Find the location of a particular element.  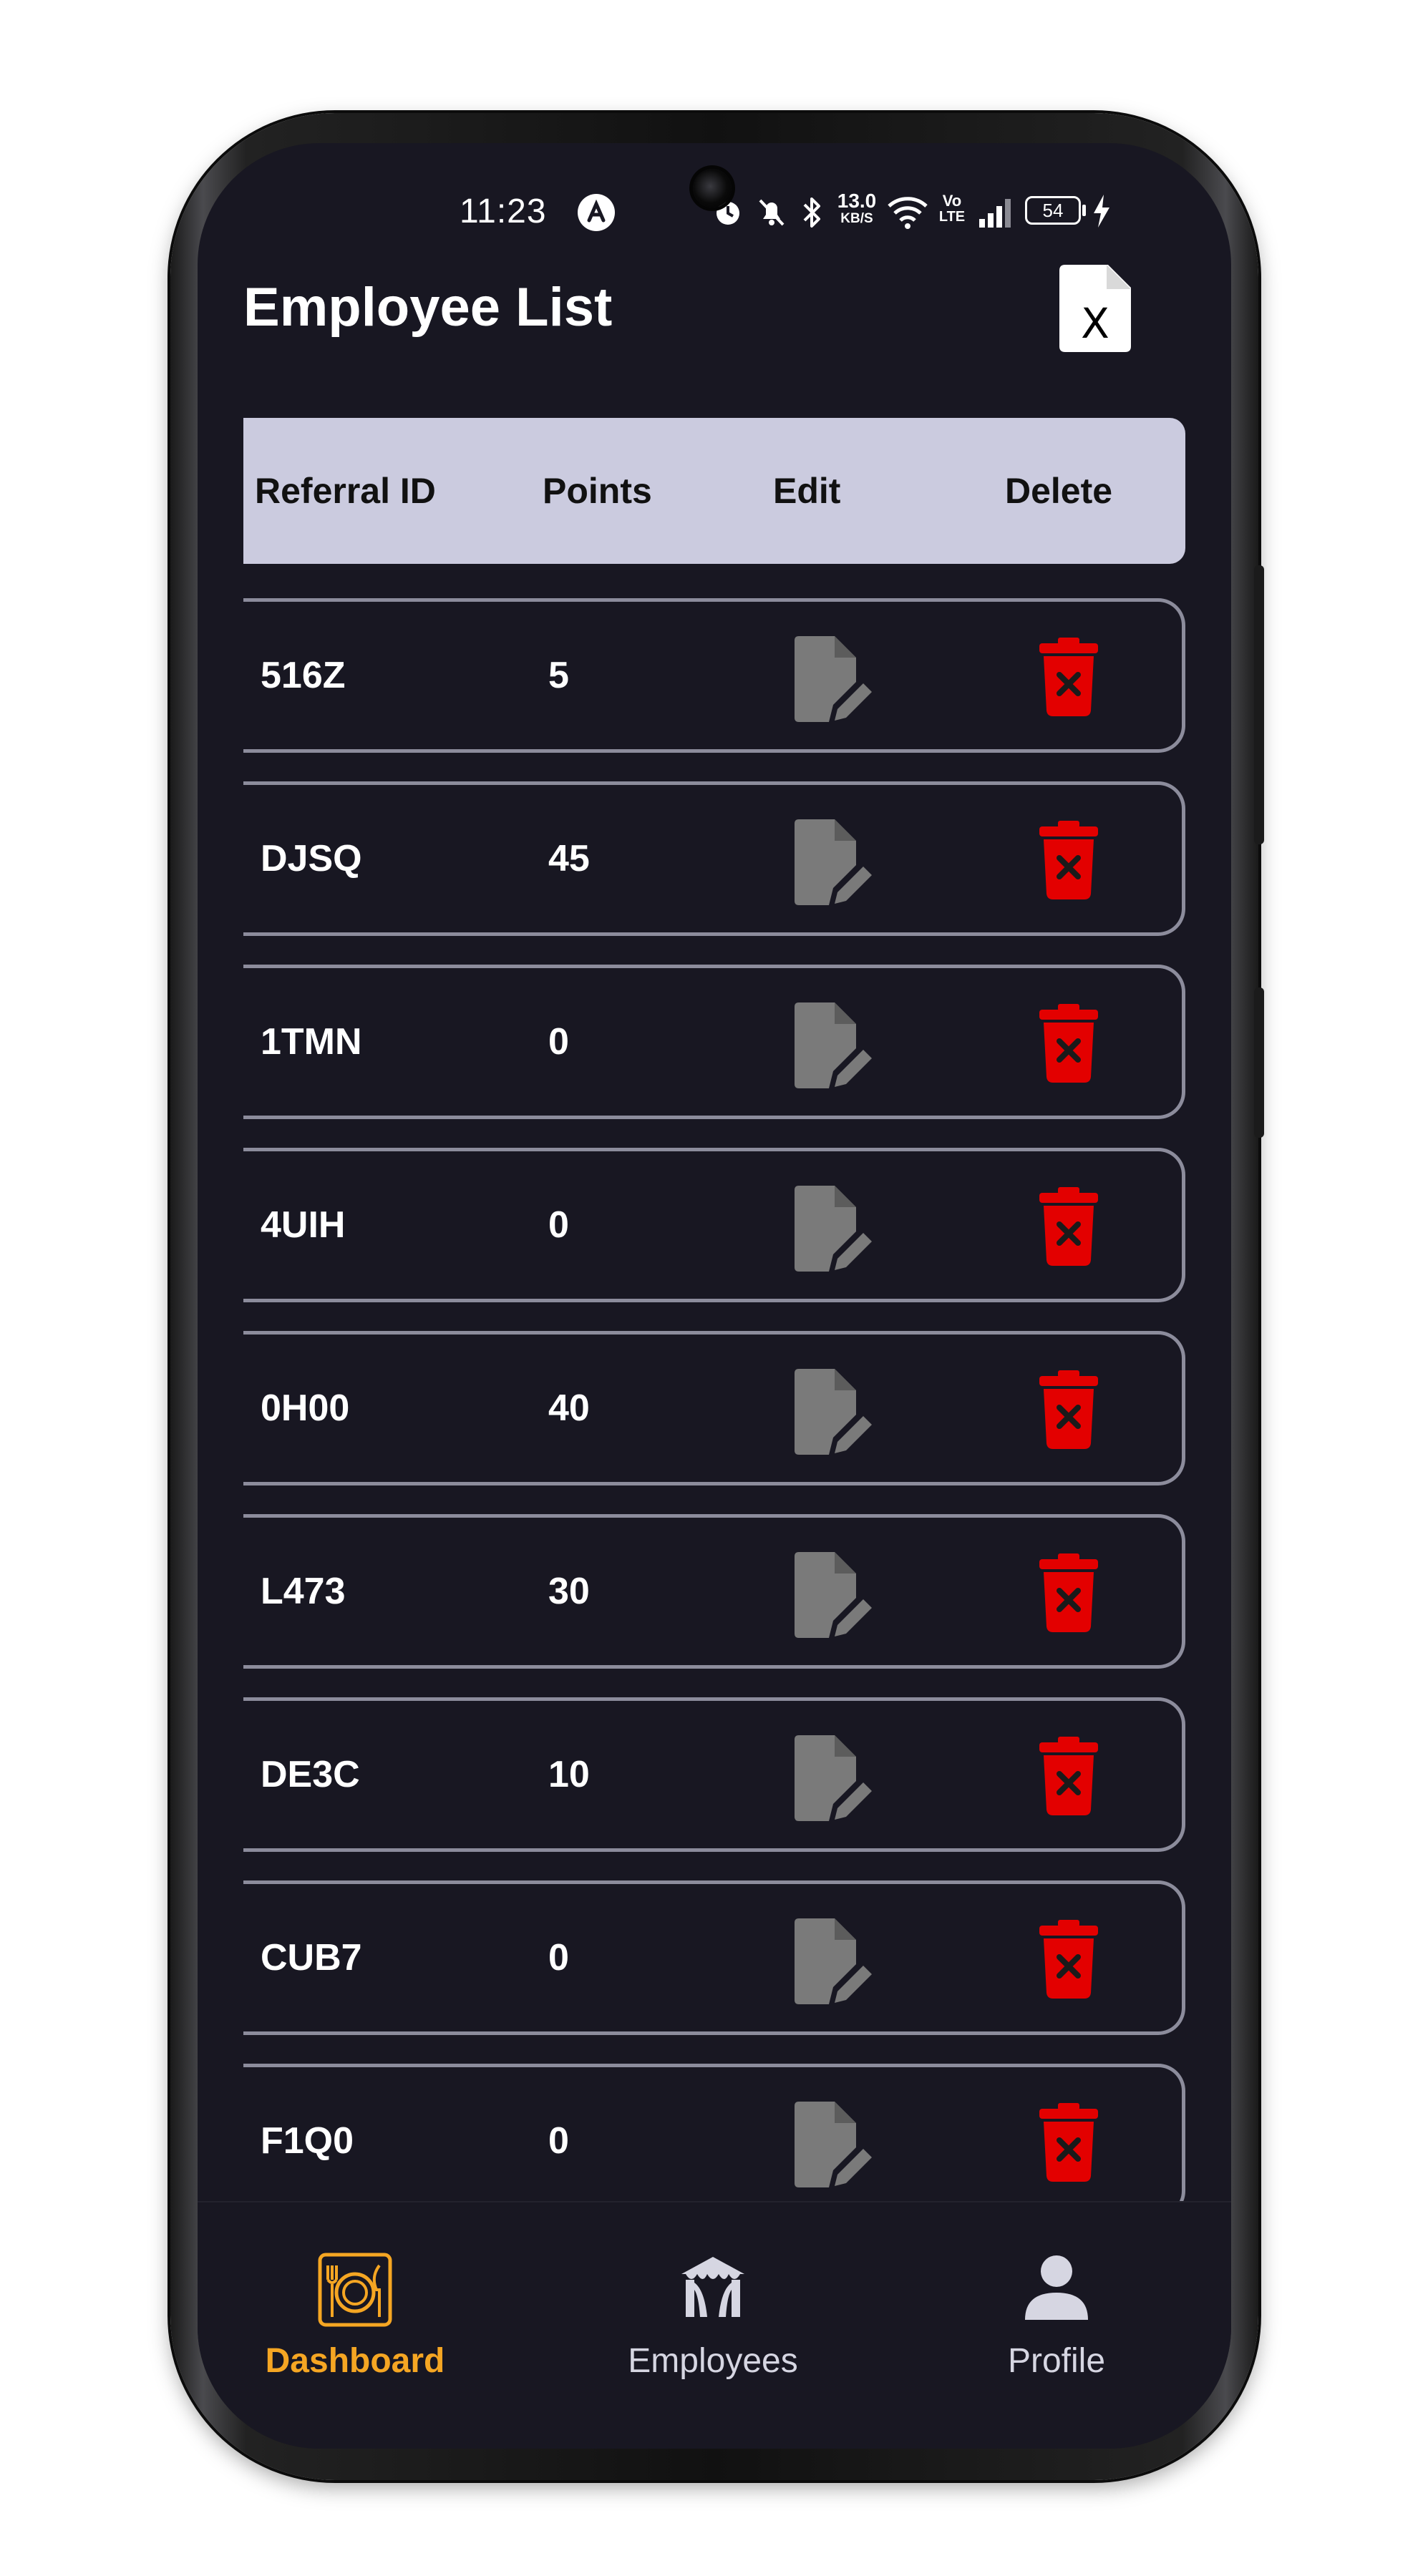

points-cell: 5 is located at coordinates (558, 675).